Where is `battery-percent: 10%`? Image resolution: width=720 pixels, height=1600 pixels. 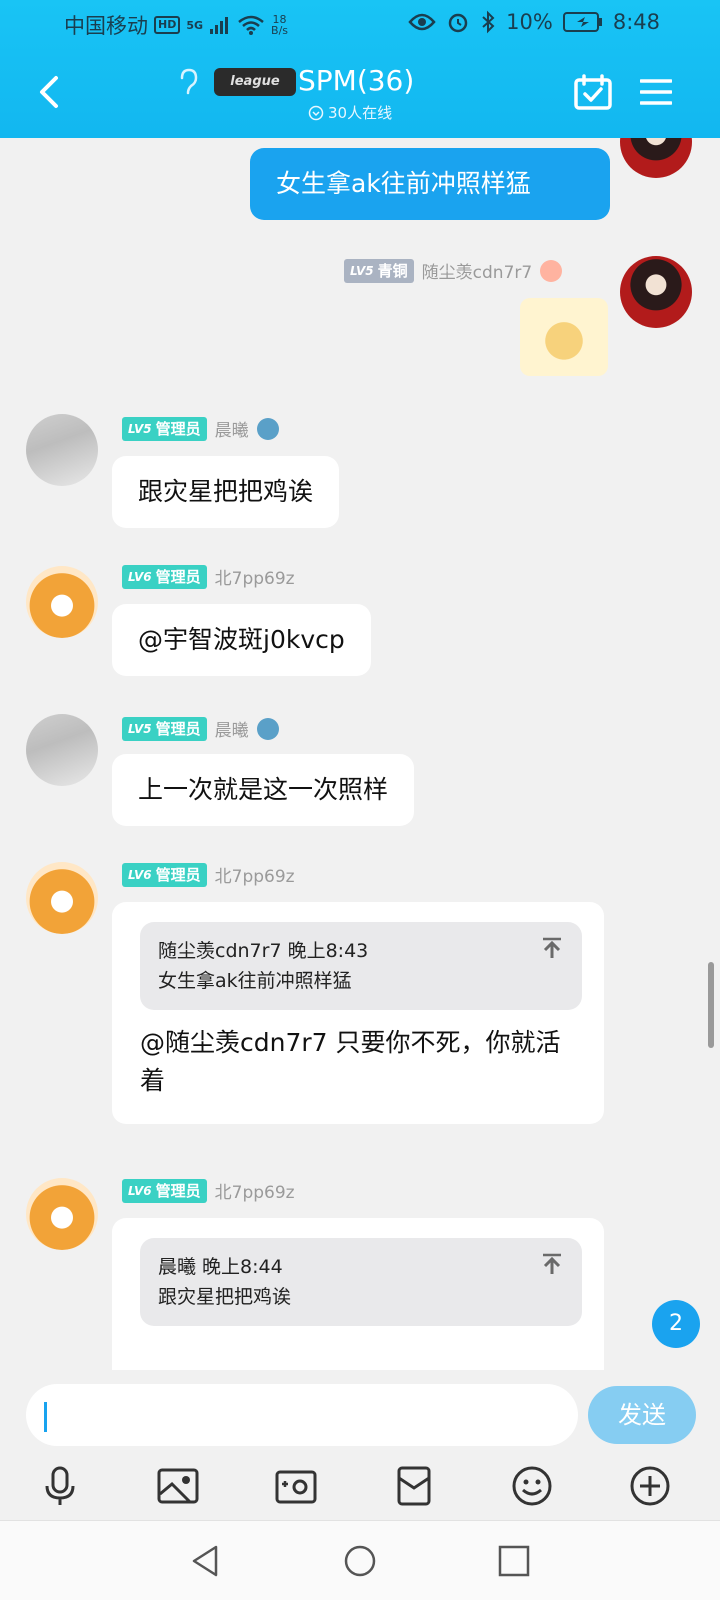
battery-percent: 10% is located at coordinates (529, 22).